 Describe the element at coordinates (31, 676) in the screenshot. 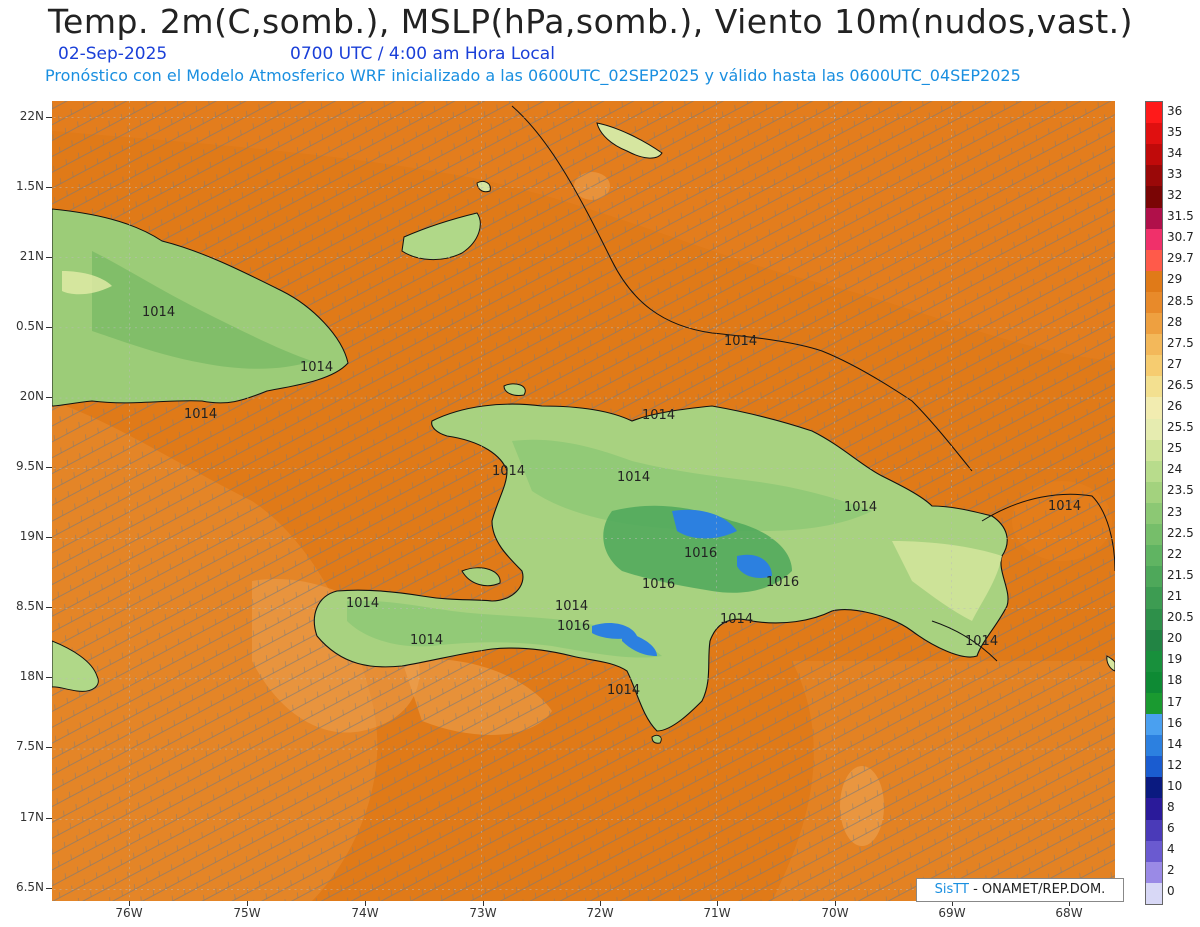

I see `lat-label: 18N` at that location.